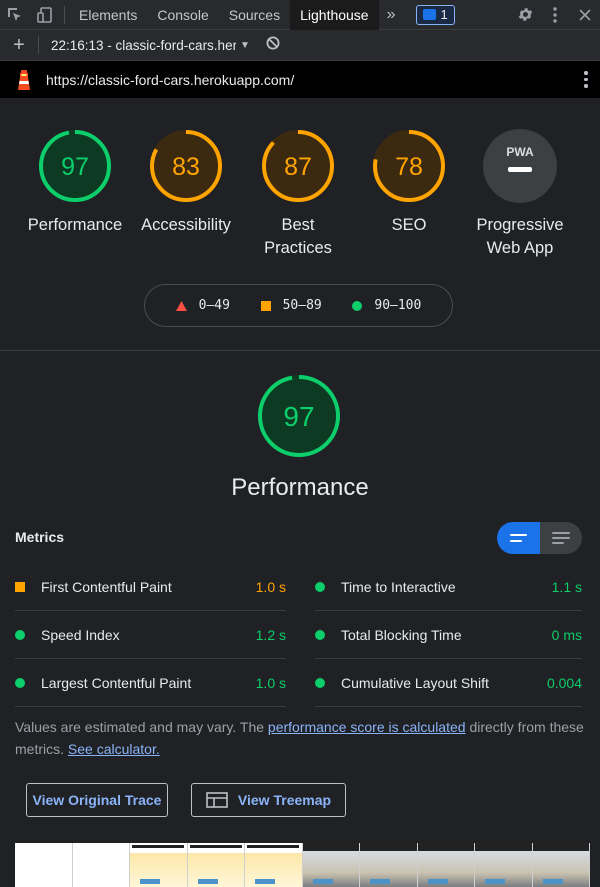 This screenshot has height=887, width=600. I want to click on gauge-label: SEO, so click(409, 225).